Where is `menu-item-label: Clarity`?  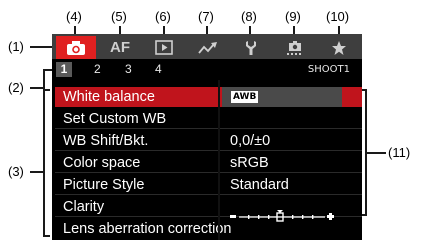
menu-item-label: Clarity is located at coordinates (84, 207).